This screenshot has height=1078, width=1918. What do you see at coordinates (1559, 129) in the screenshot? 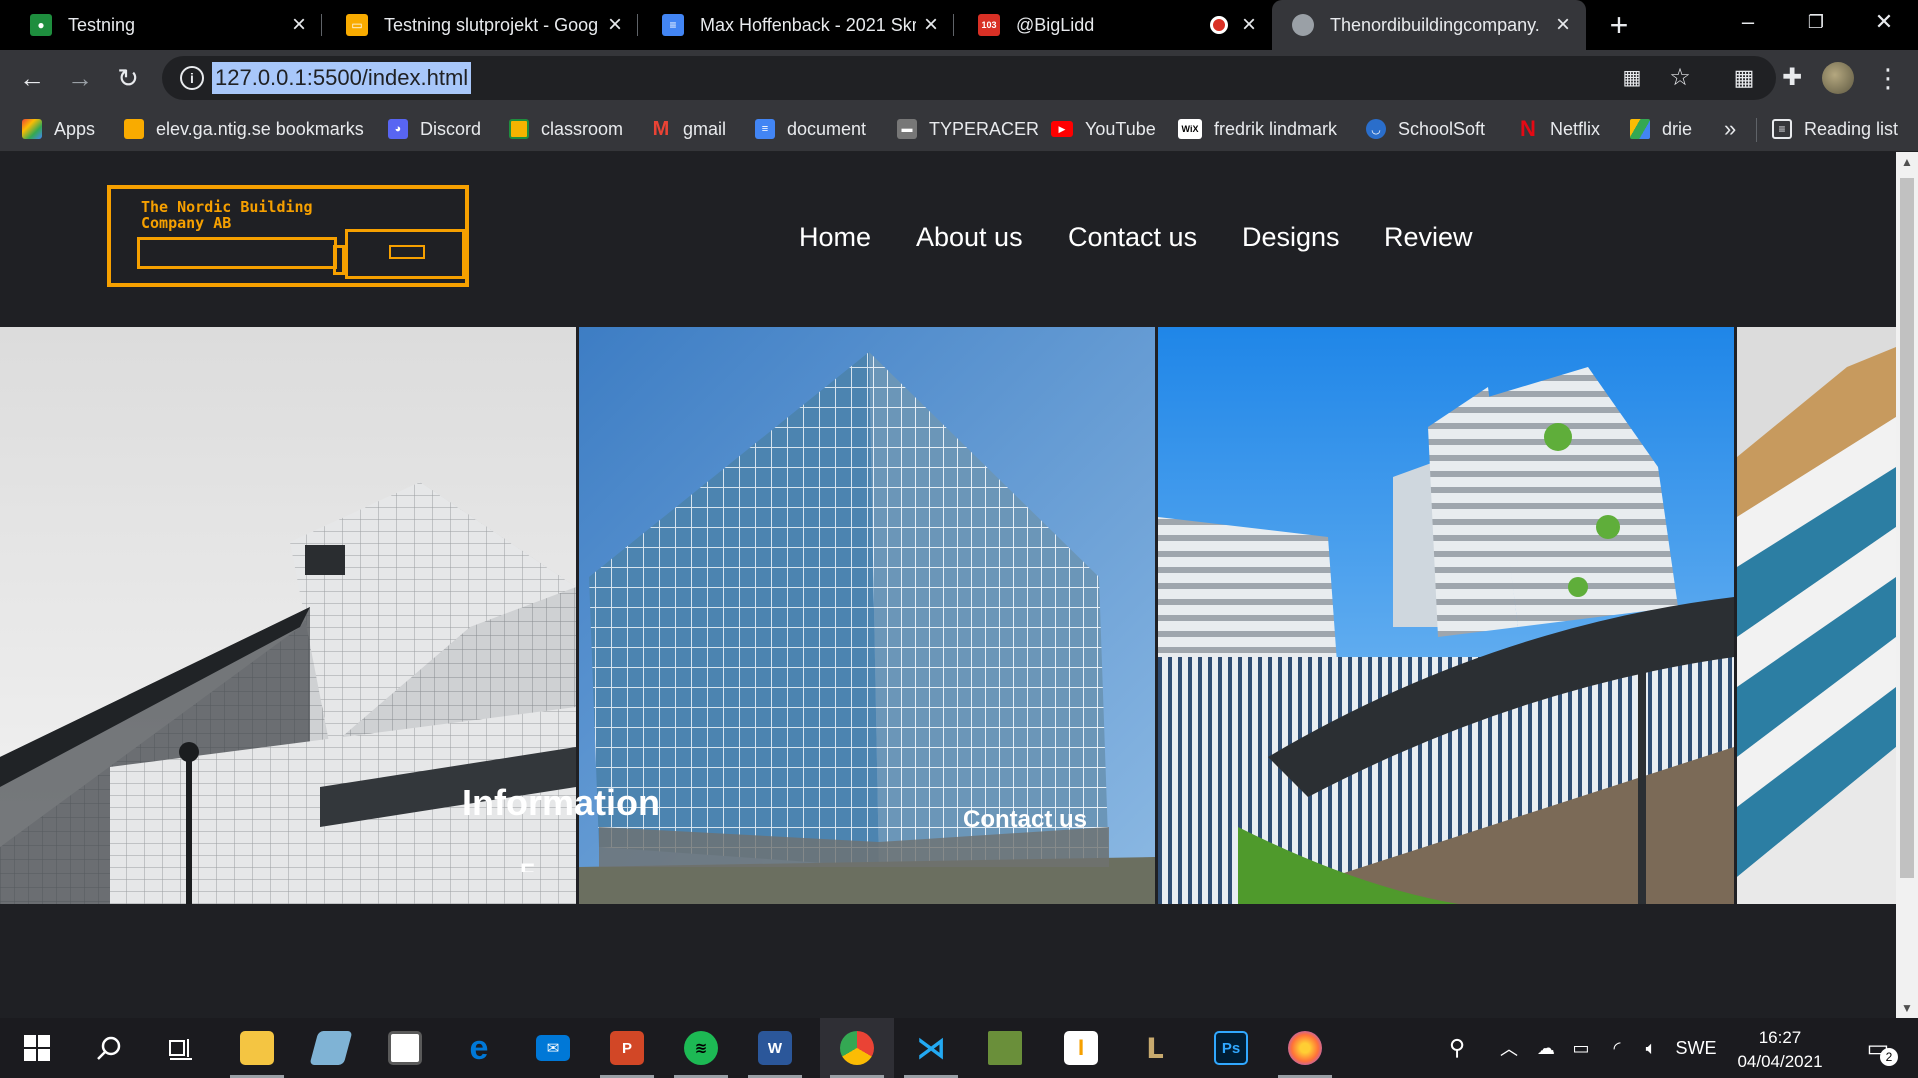
I see `bookmark-netflix: N Netflix` at bounding box center [1559, 129].